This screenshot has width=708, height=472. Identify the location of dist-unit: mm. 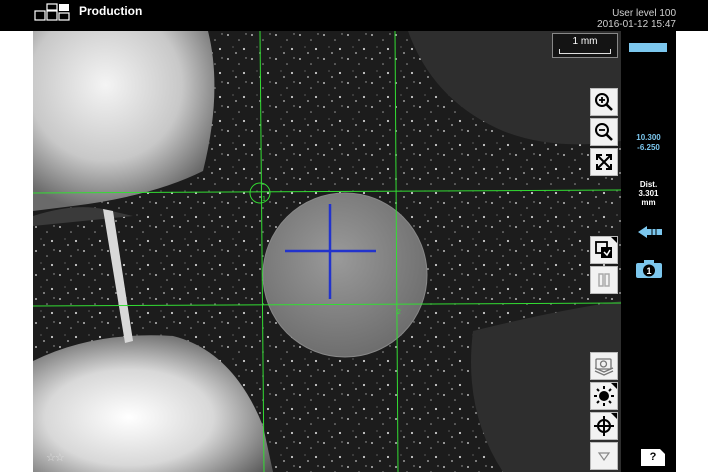
(648, 202).